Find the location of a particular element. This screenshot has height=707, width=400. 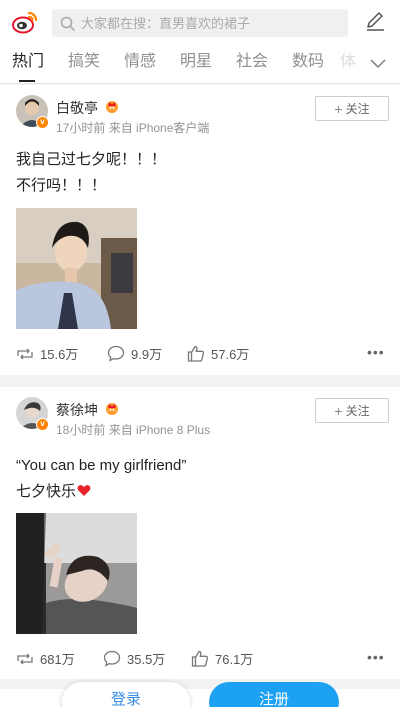

search-input is located at coordinates (211, 23).